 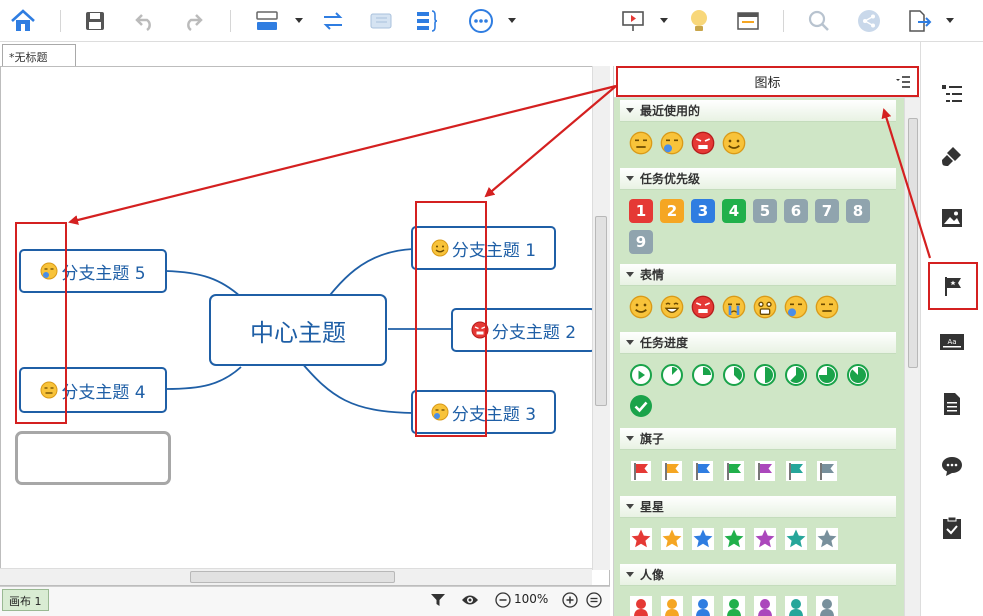 What do you see at coordinates (93, 390) in the screenshot?
I see `branch-topic-4: 分支主题 4` at bounding box center [93, 390].